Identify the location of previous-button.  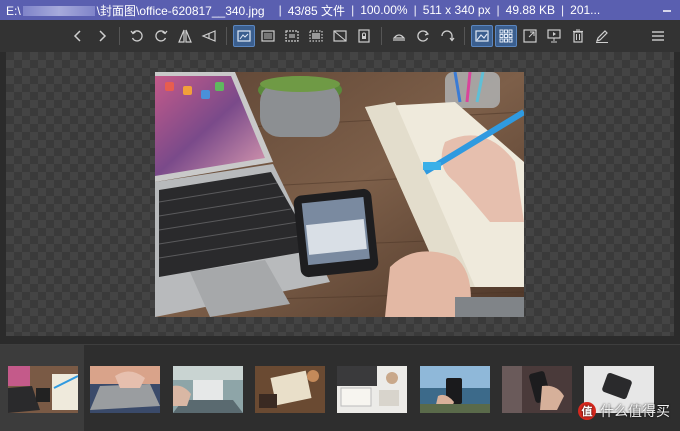
(78, 36).